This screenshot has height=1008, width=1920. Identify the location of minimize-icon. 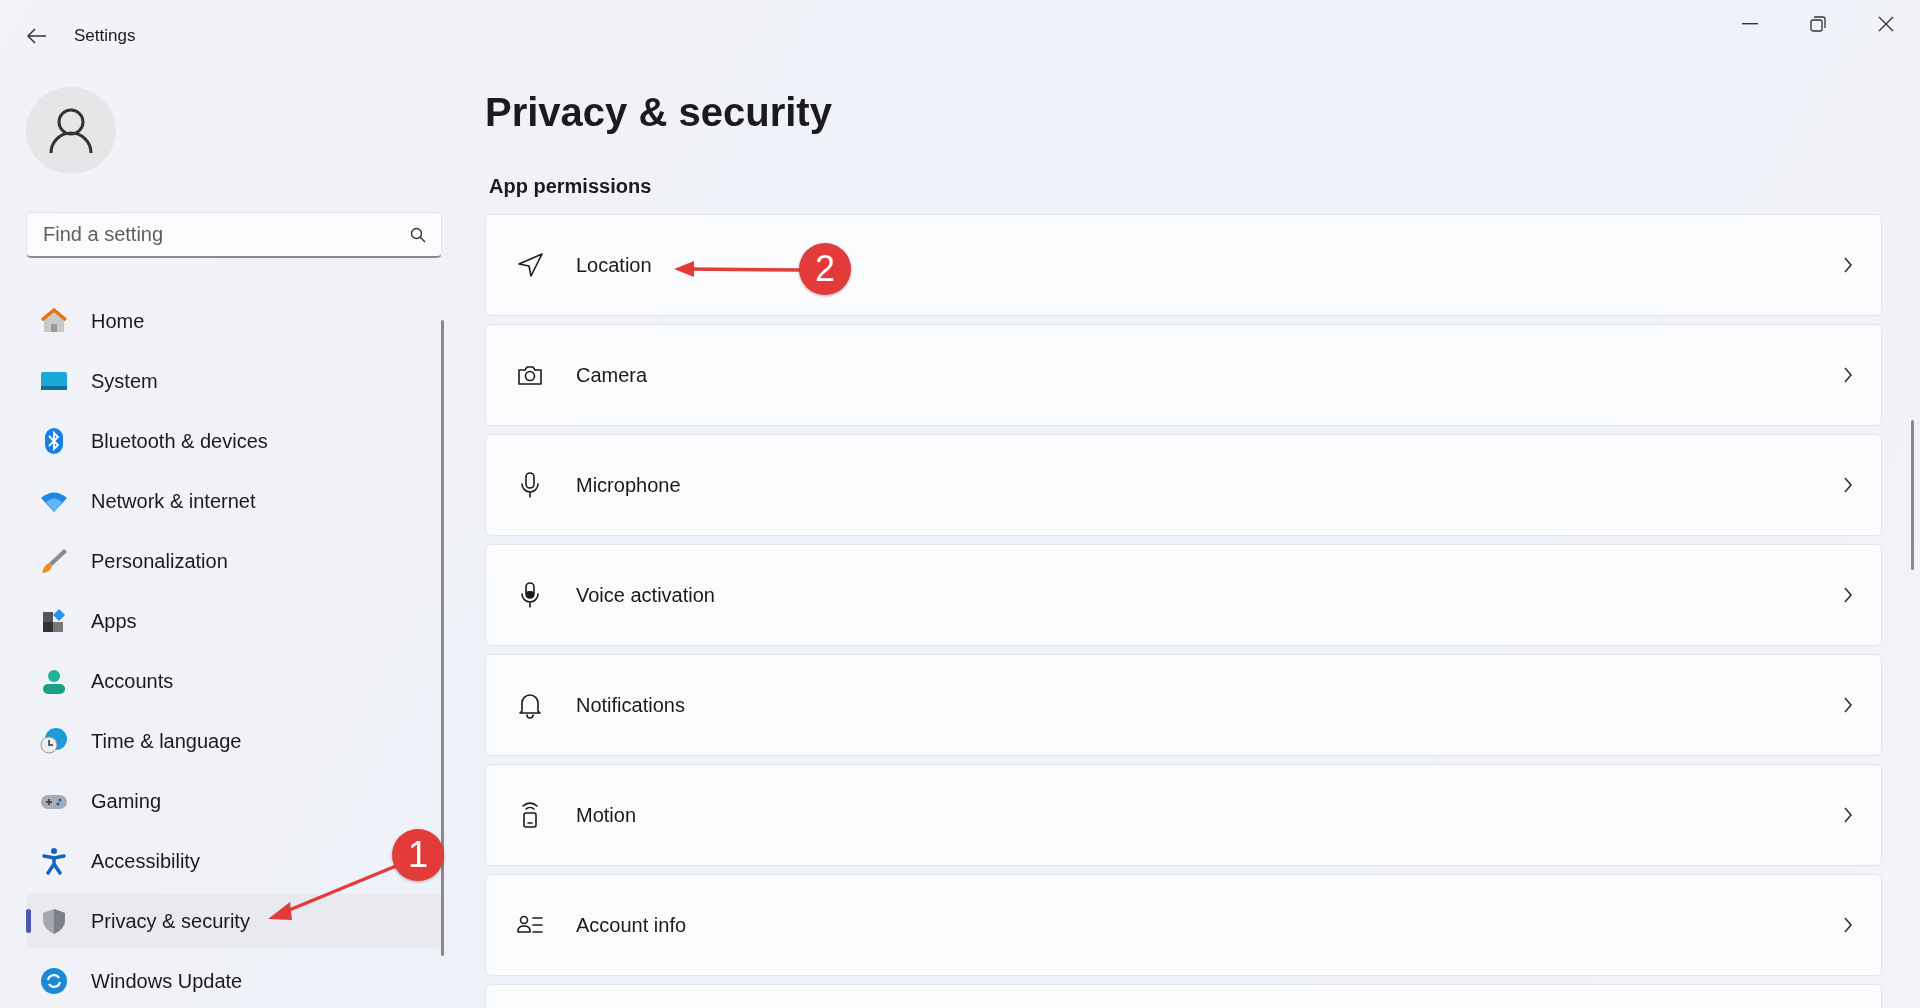
(1750, 24).